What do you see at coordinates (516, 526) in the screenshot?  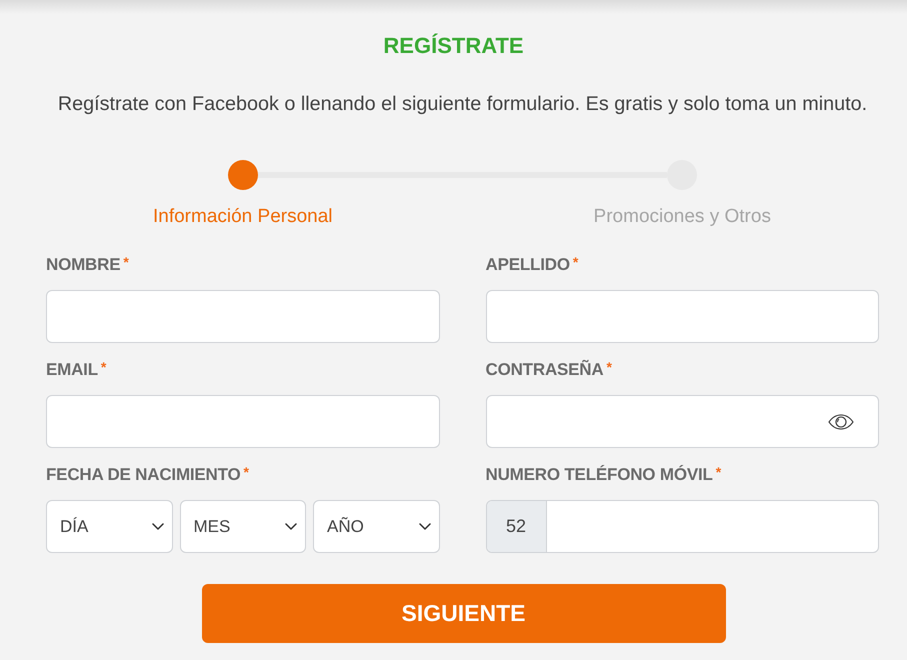 I see `country-code-prefix: 52` at bounding box center [516, 526].